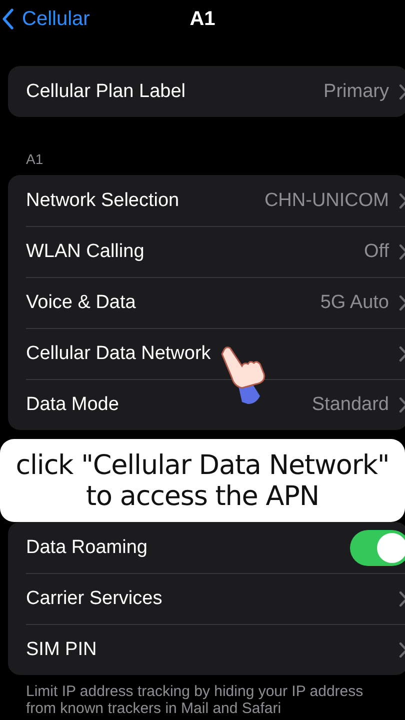 The image size is (405, 720). I want to click on toggle-switch, so click(377, 548).